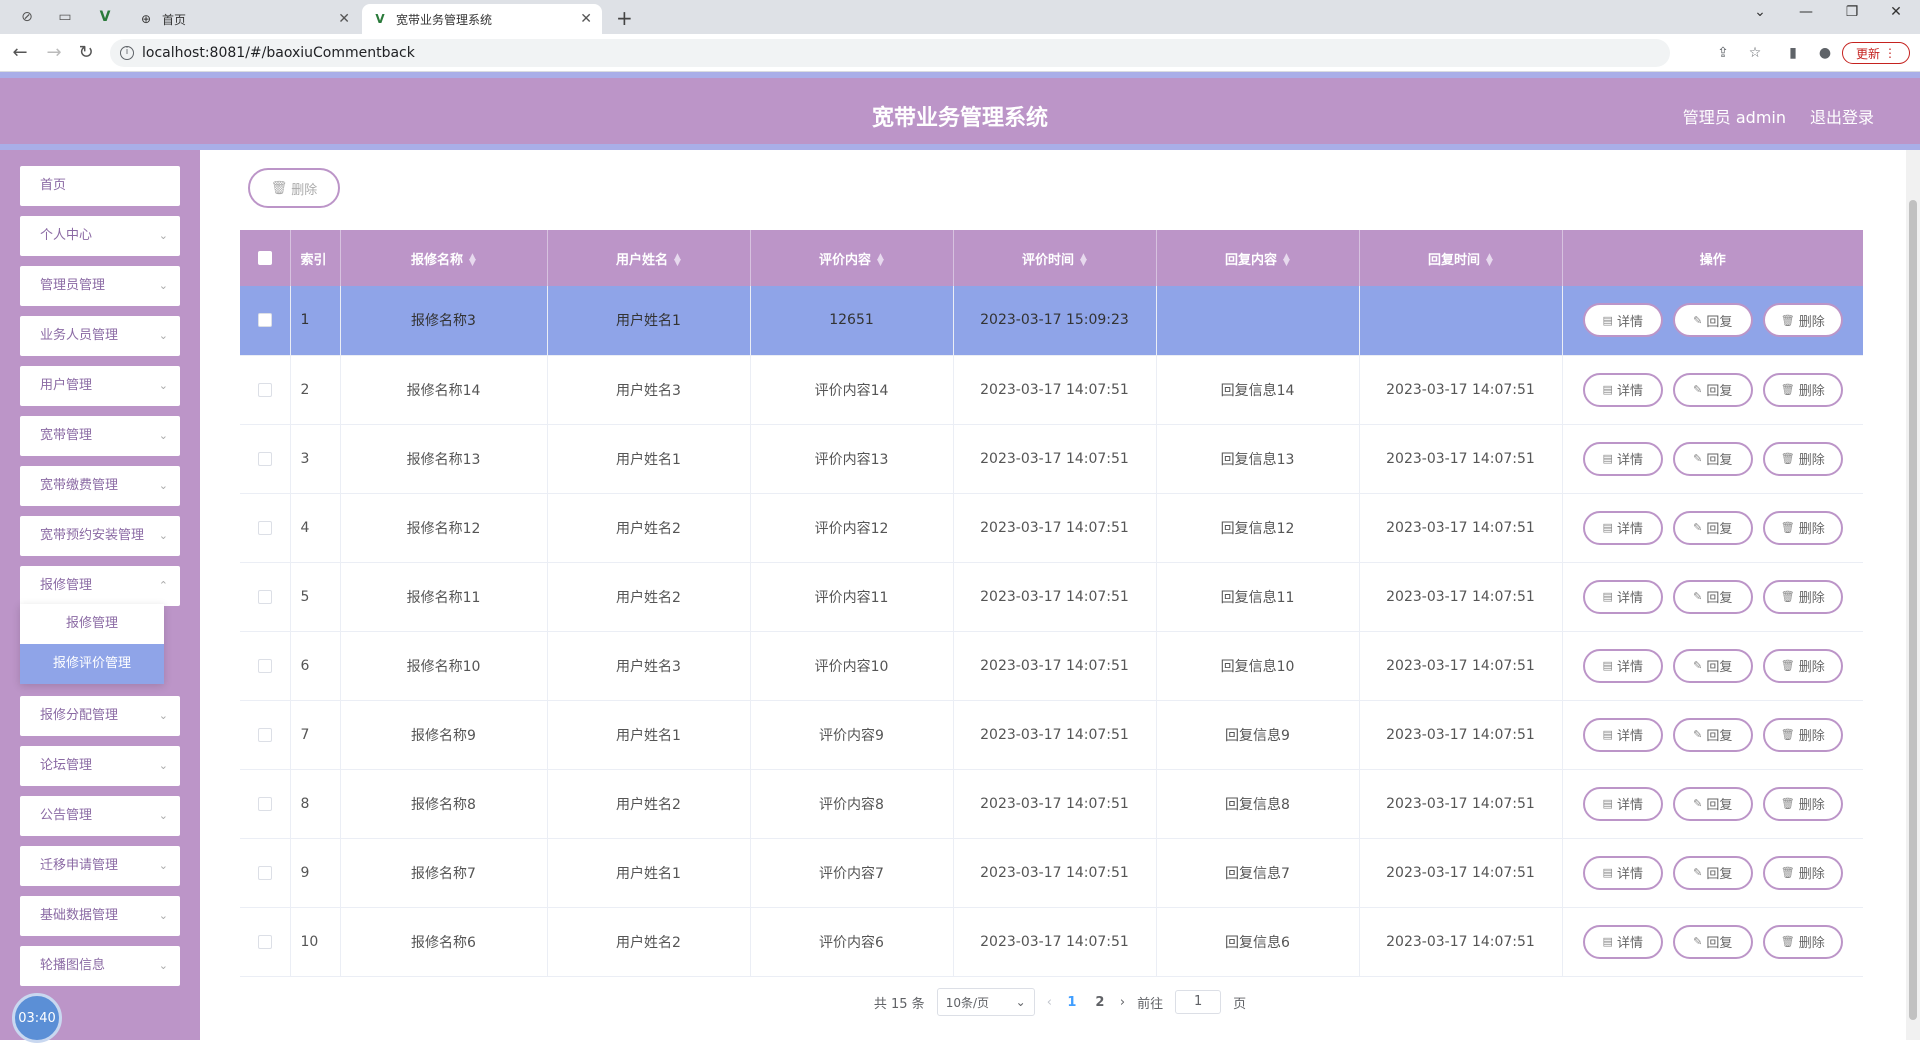 This screenshot has width=1920, height=1043. I want to click on sidebar-item-staff: 业务人员管理 ⌄, so click(100, 336).